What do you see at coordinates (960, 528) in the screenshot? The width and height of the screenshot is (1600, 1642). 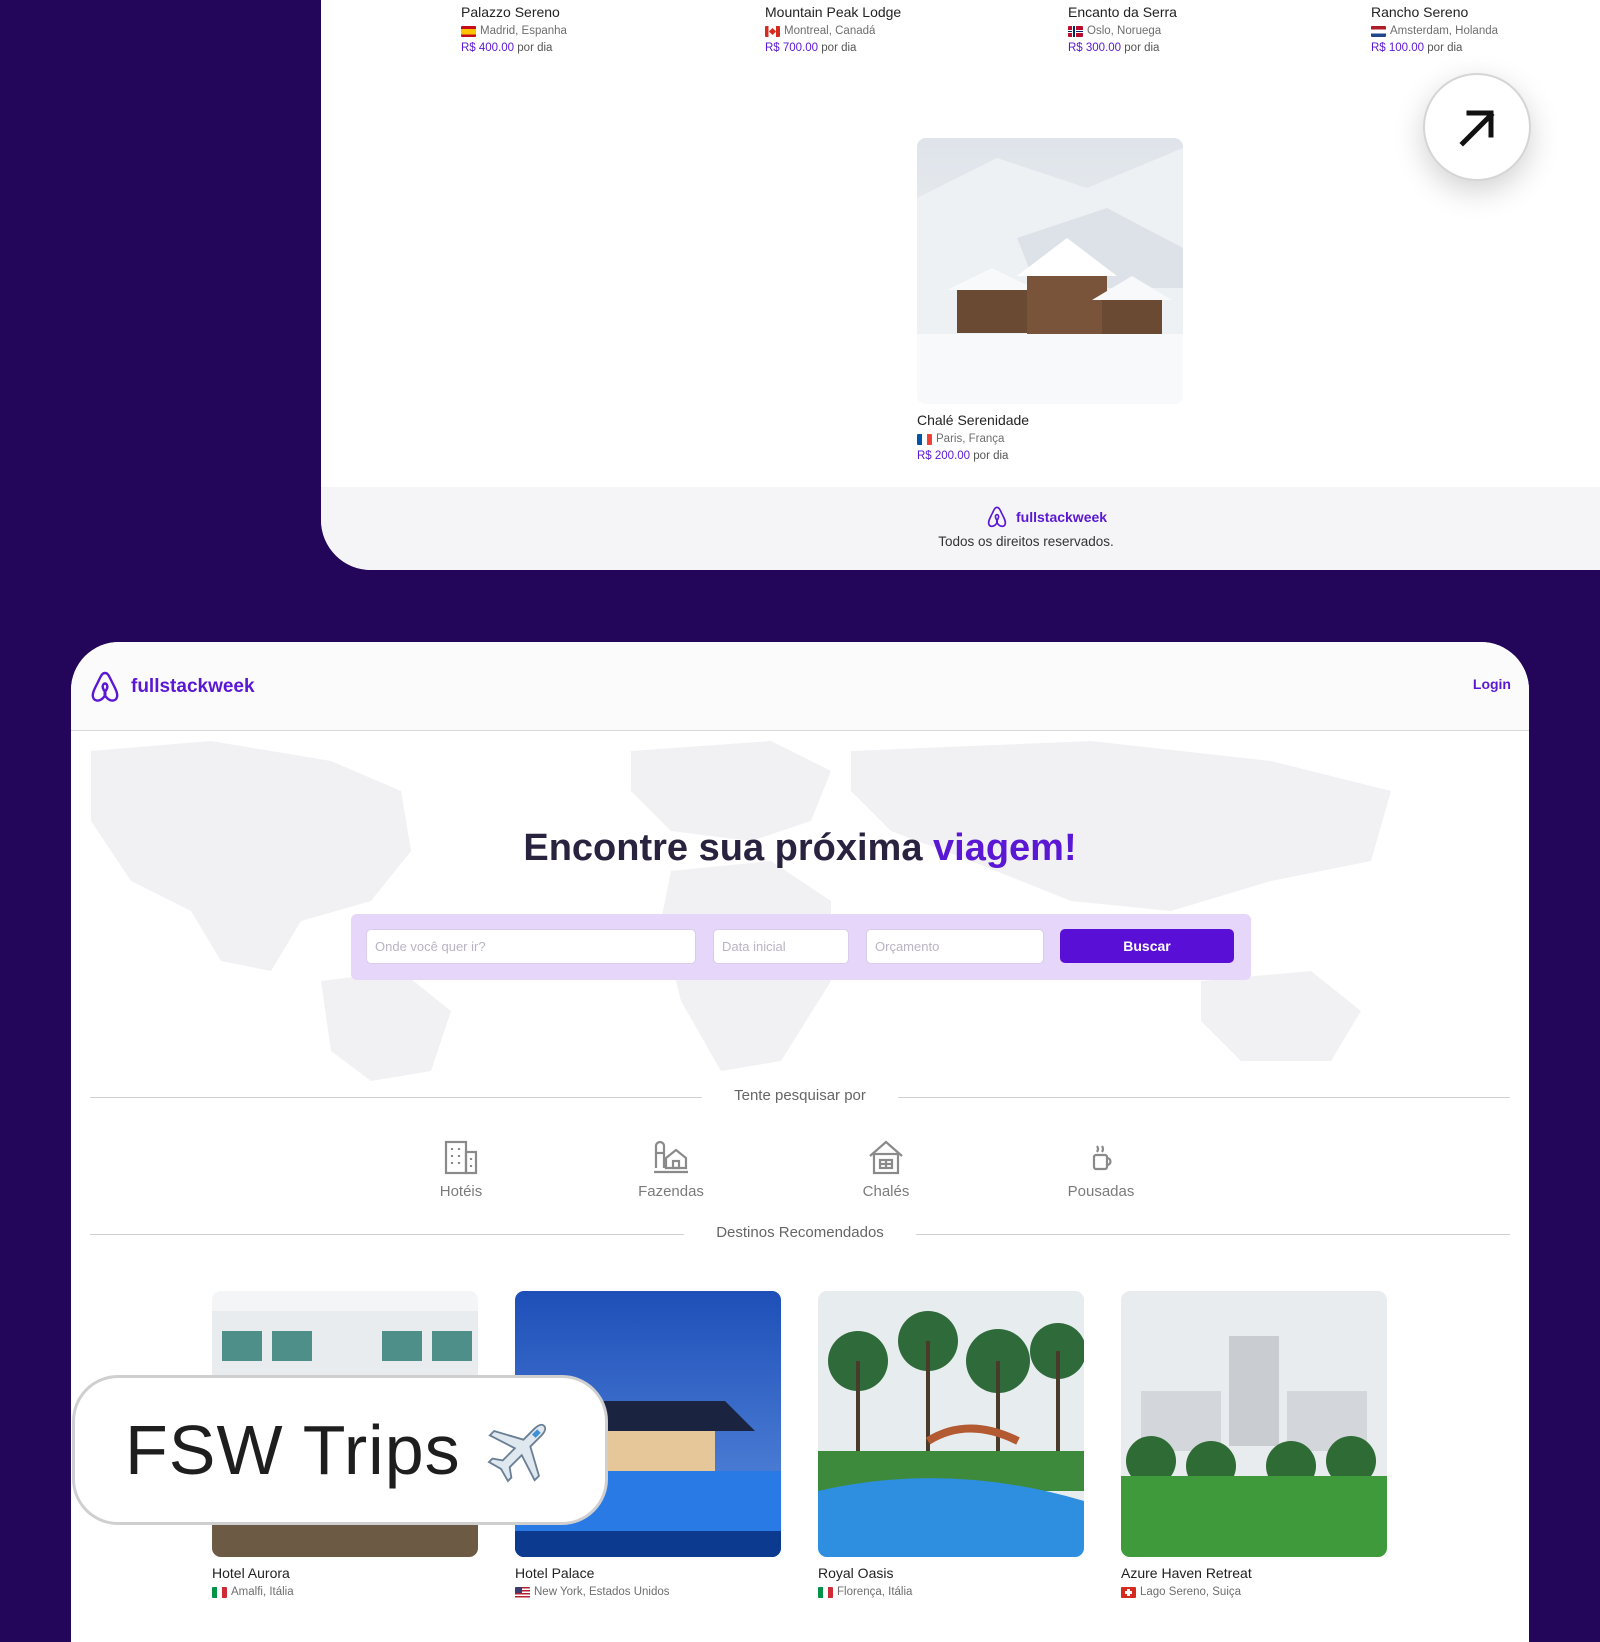 I see `footer` at bounding box center [960, 528].